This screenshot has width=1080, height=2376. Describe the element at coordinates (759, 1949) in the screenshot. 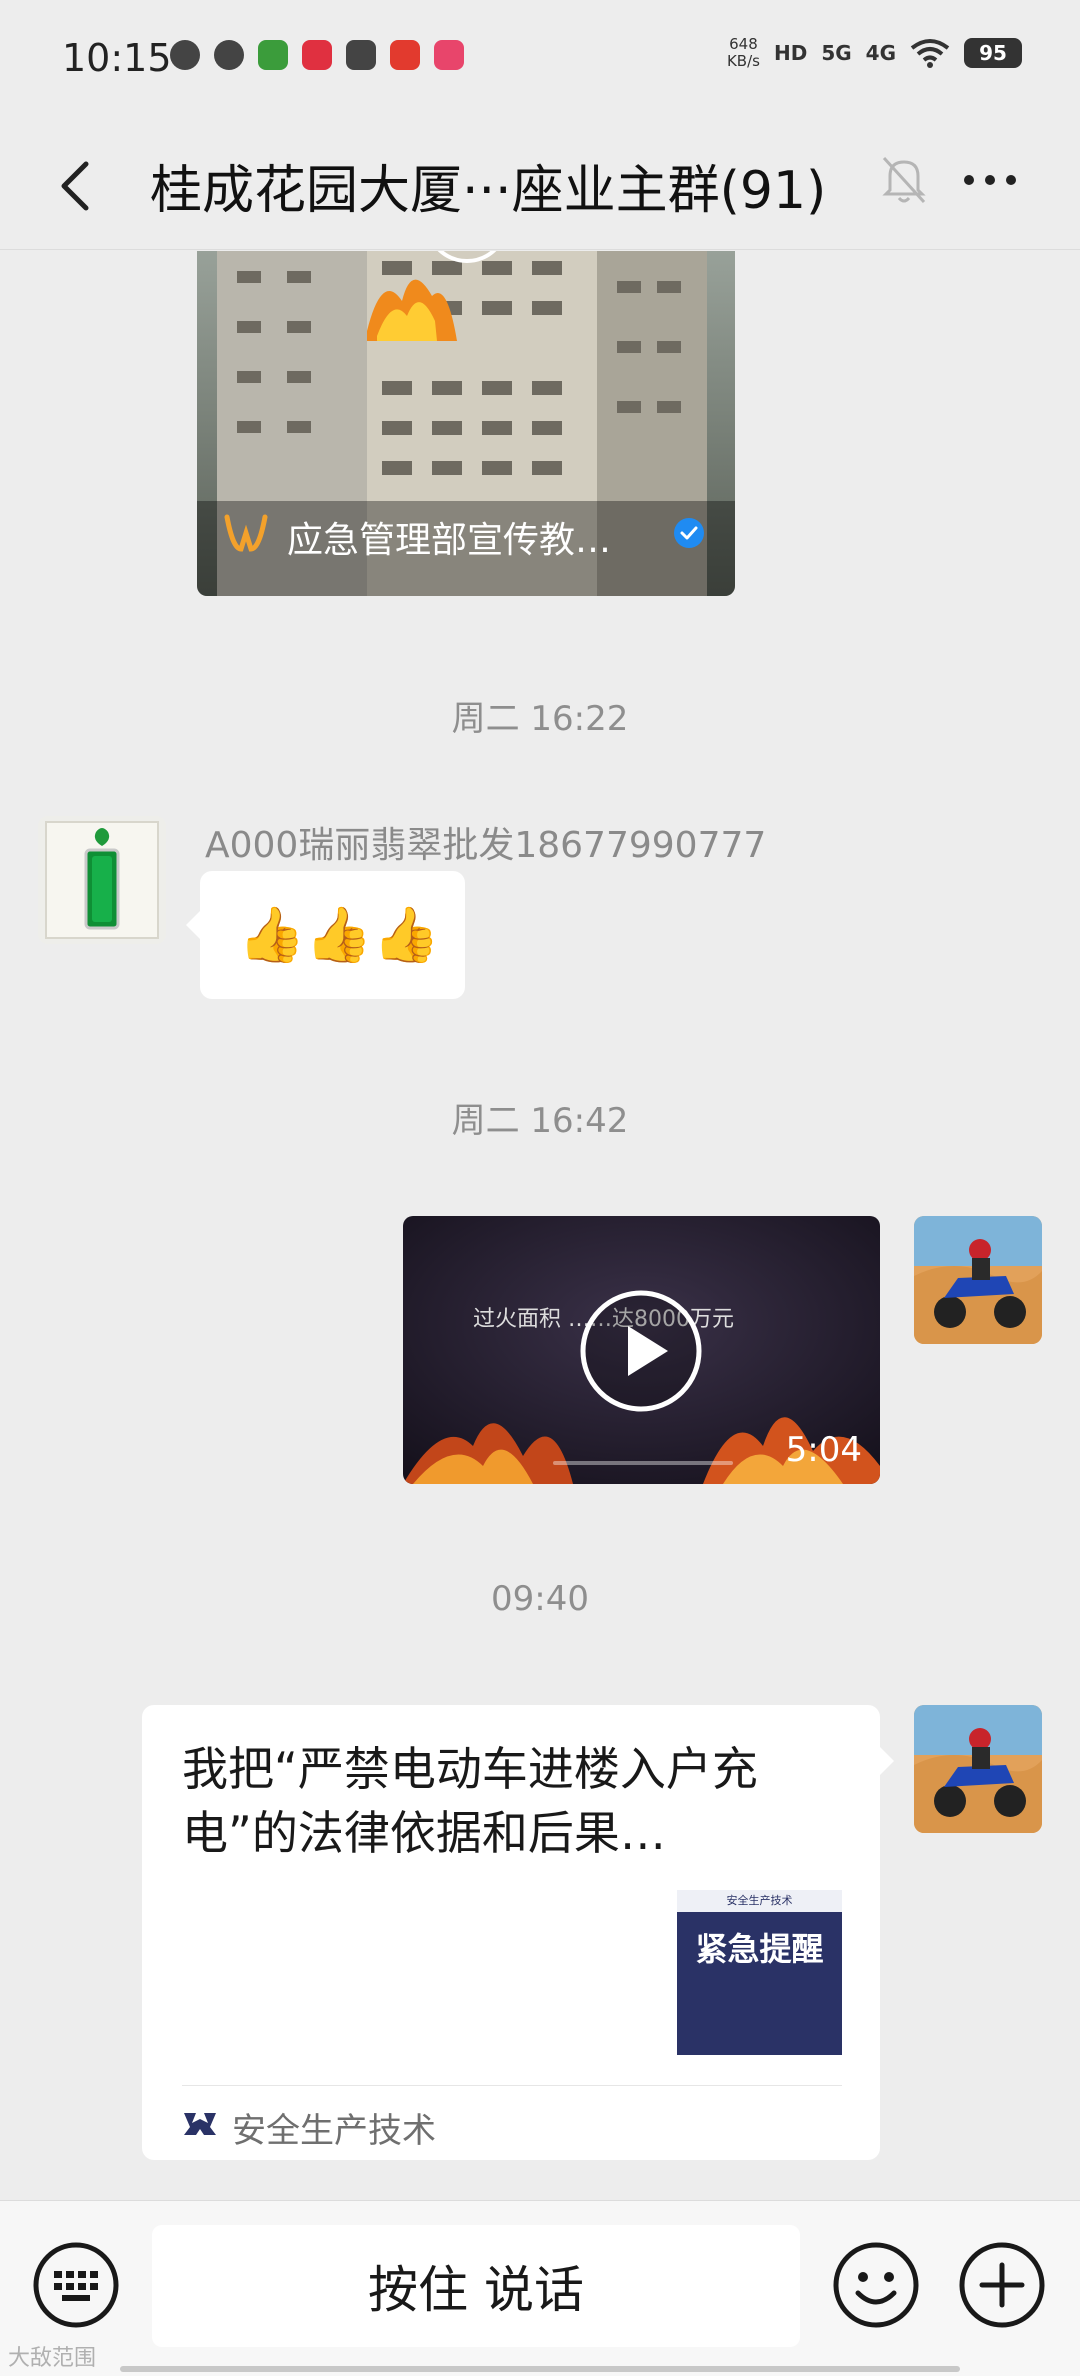

I see `thumbnail-text: 紧急提醒` at that location.